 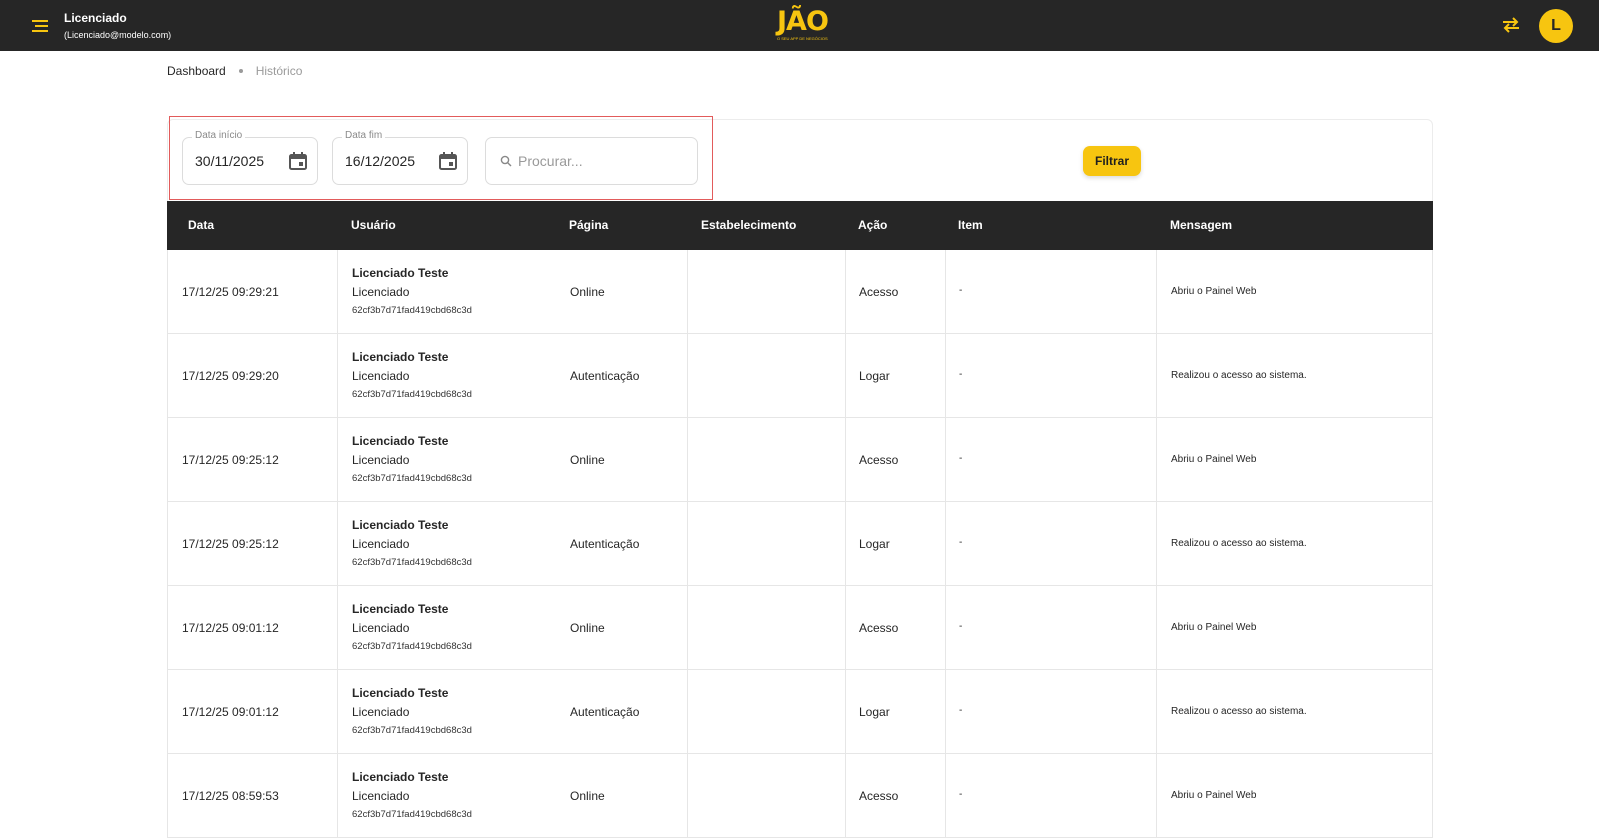 What do you see at coordinates (40, 26) in the screenshot?
I see `menu-button` at bounding box center [40, 26].